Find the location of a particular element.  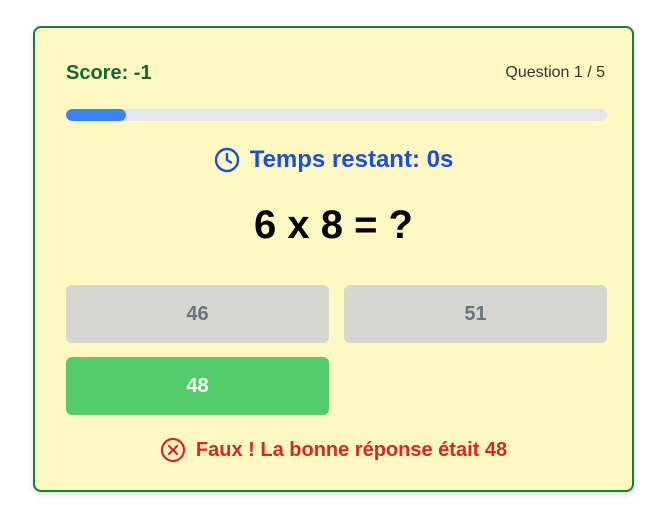

answer-button-3: 48 is located at coordinates (197, 386).